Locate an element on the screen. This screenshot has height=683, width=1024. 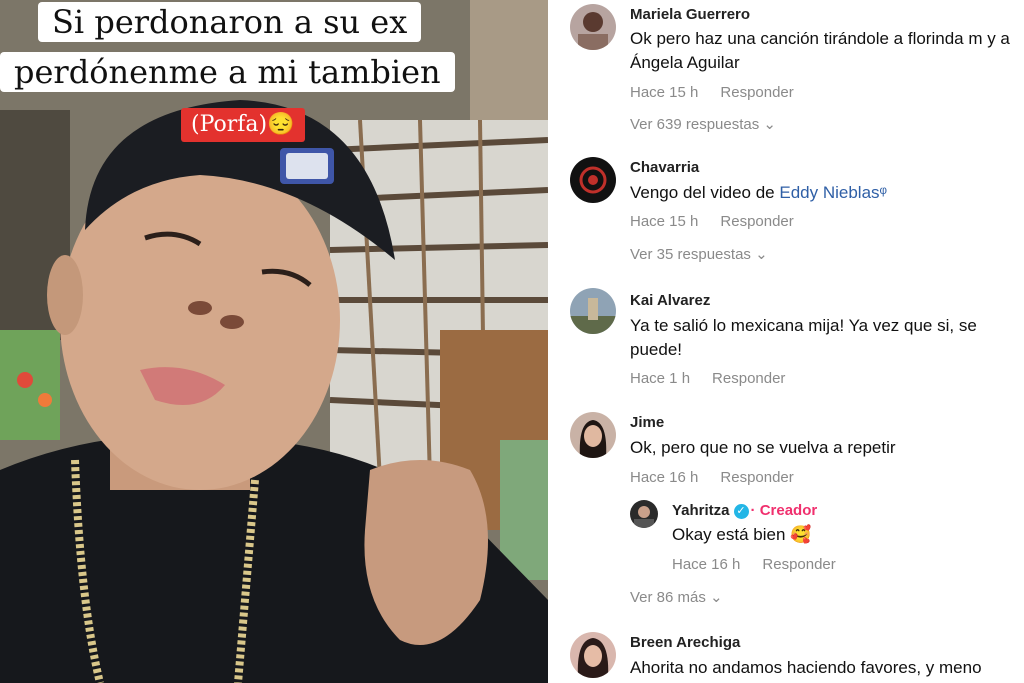
avatar-logo-icon is located at coordinates (593, 180).